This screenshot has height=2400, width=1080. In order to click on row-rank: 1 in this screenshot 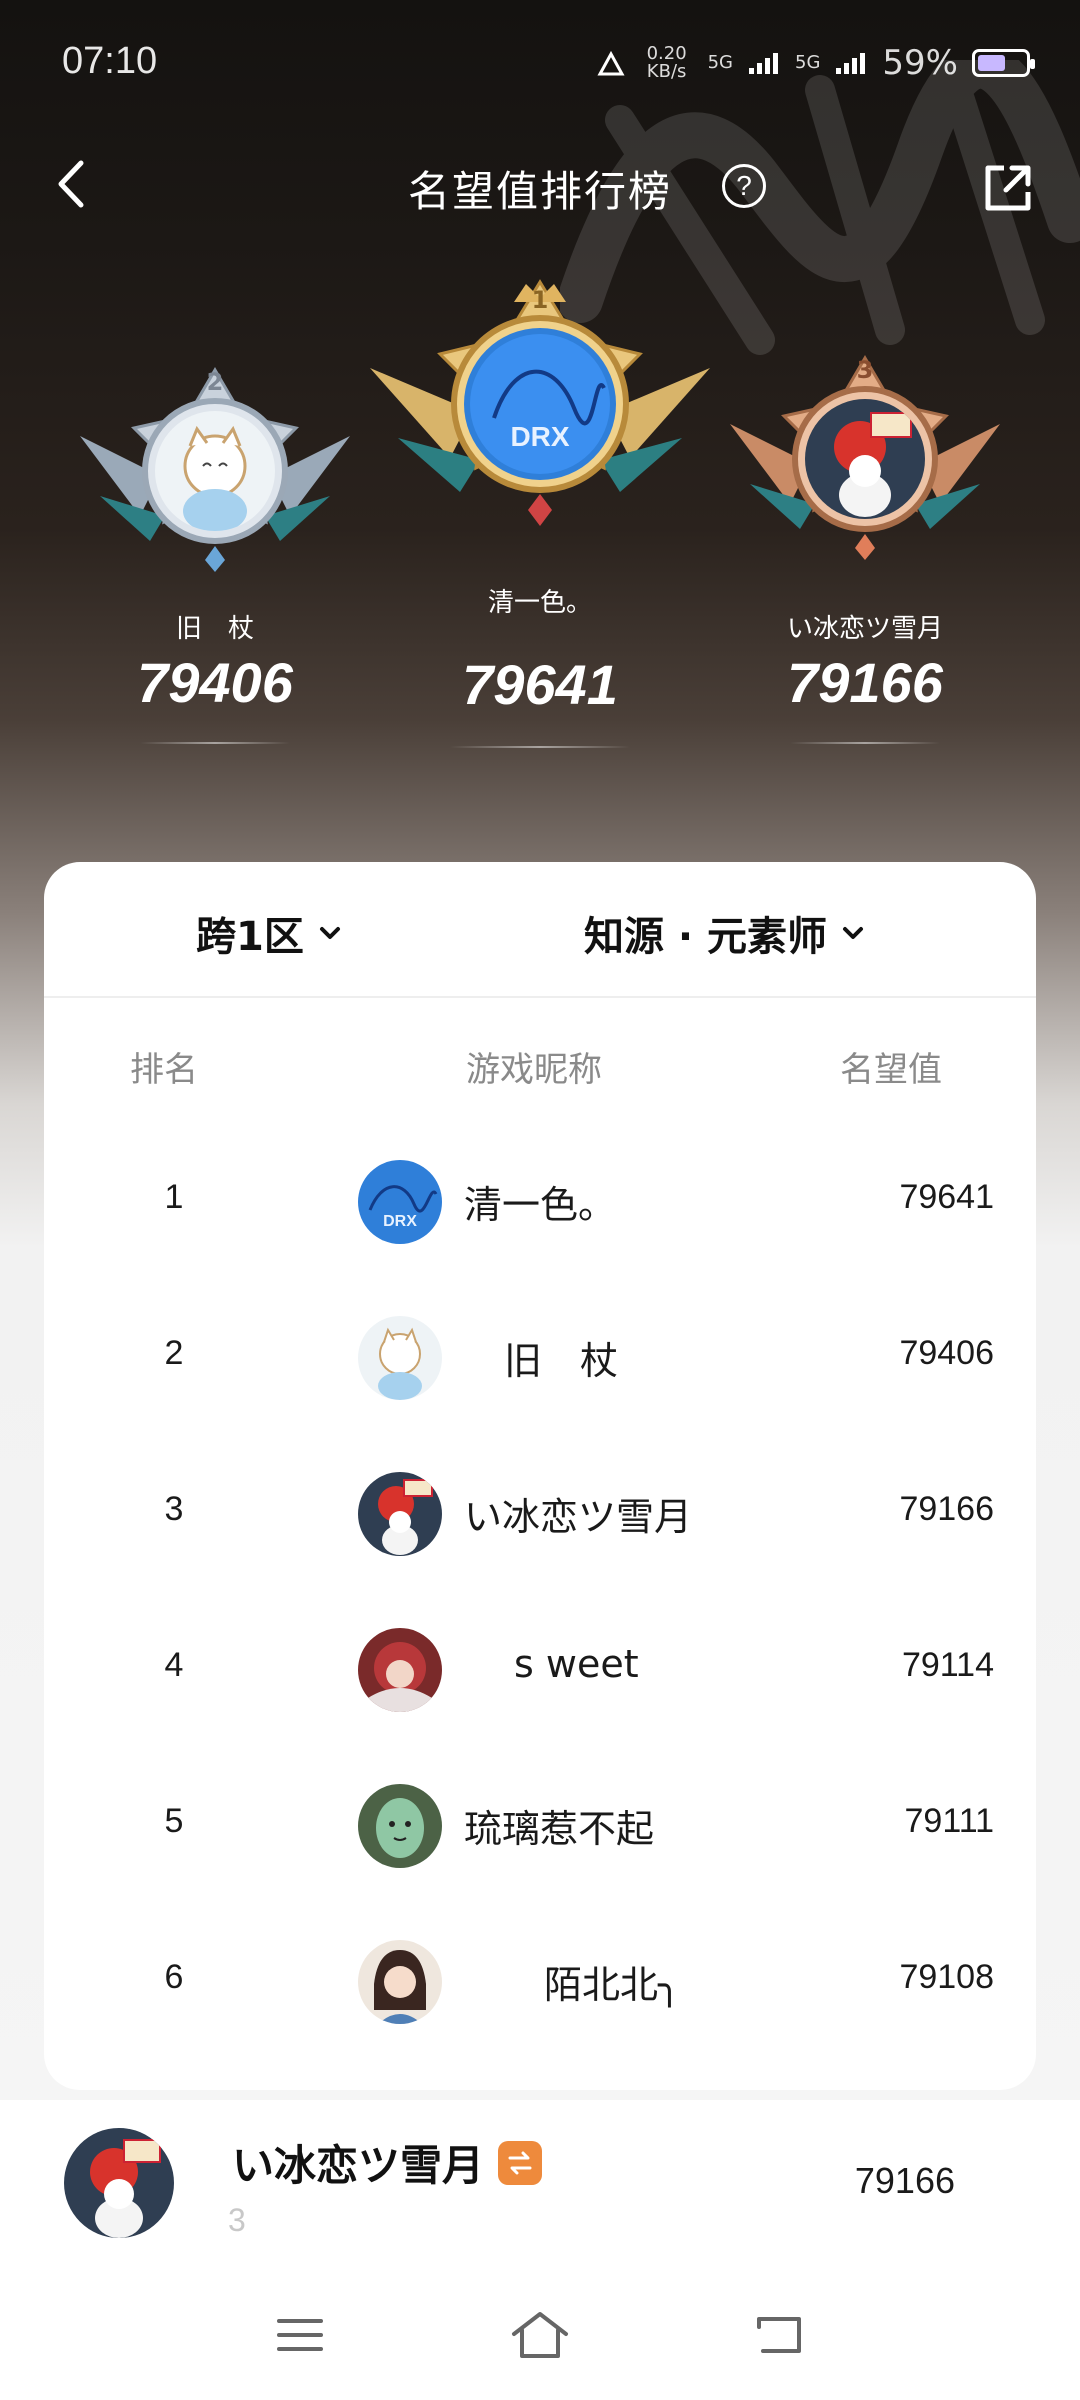, I will do `click(174, 1197)`.